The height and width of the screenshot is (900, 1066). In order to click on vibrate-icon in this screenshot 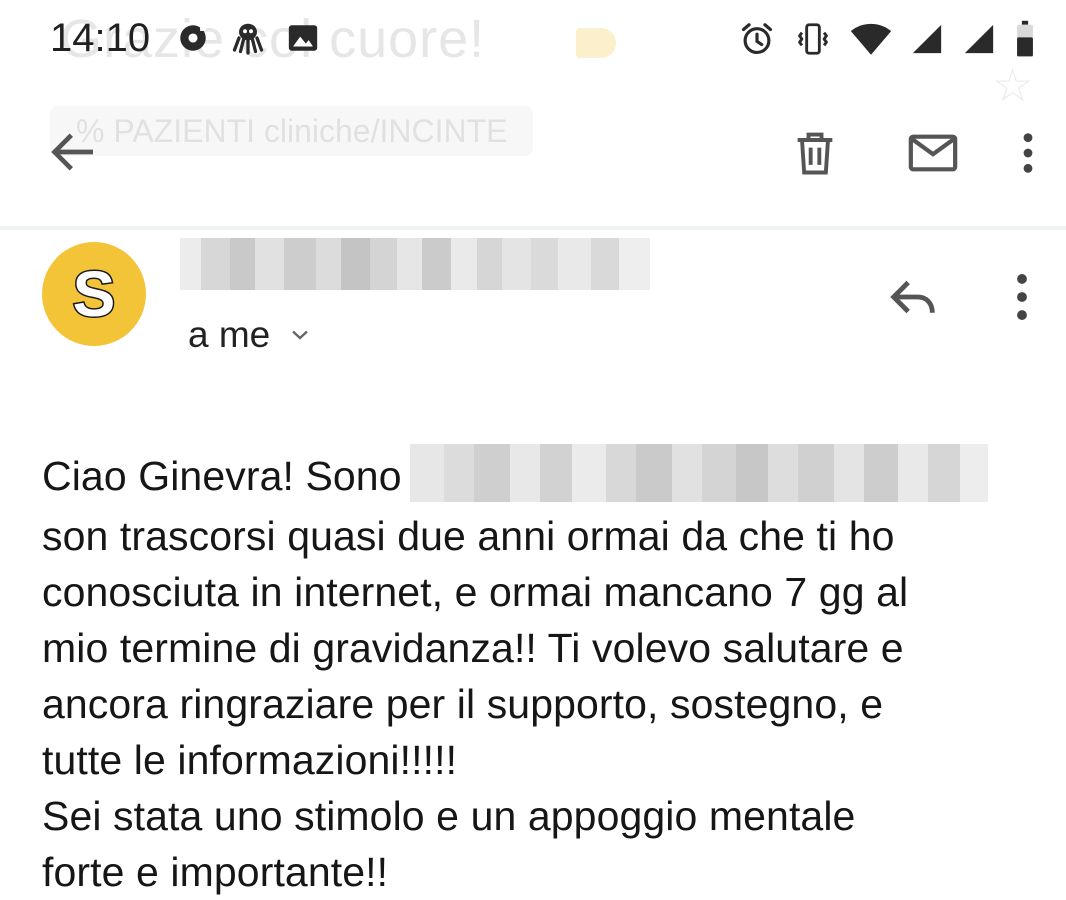, I will do `click(813, 39)`.